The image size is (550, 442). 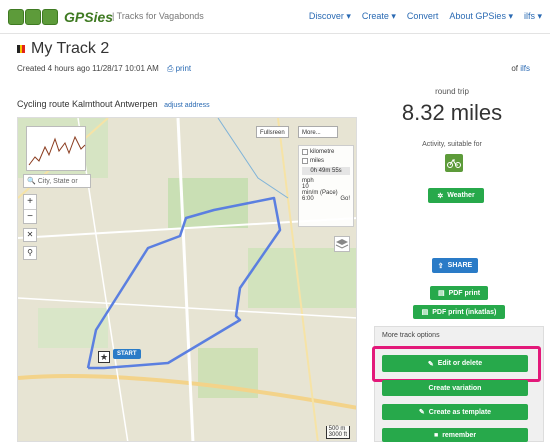 I want to click on create-variation-button: Create variation, so click(x=455, y=388).